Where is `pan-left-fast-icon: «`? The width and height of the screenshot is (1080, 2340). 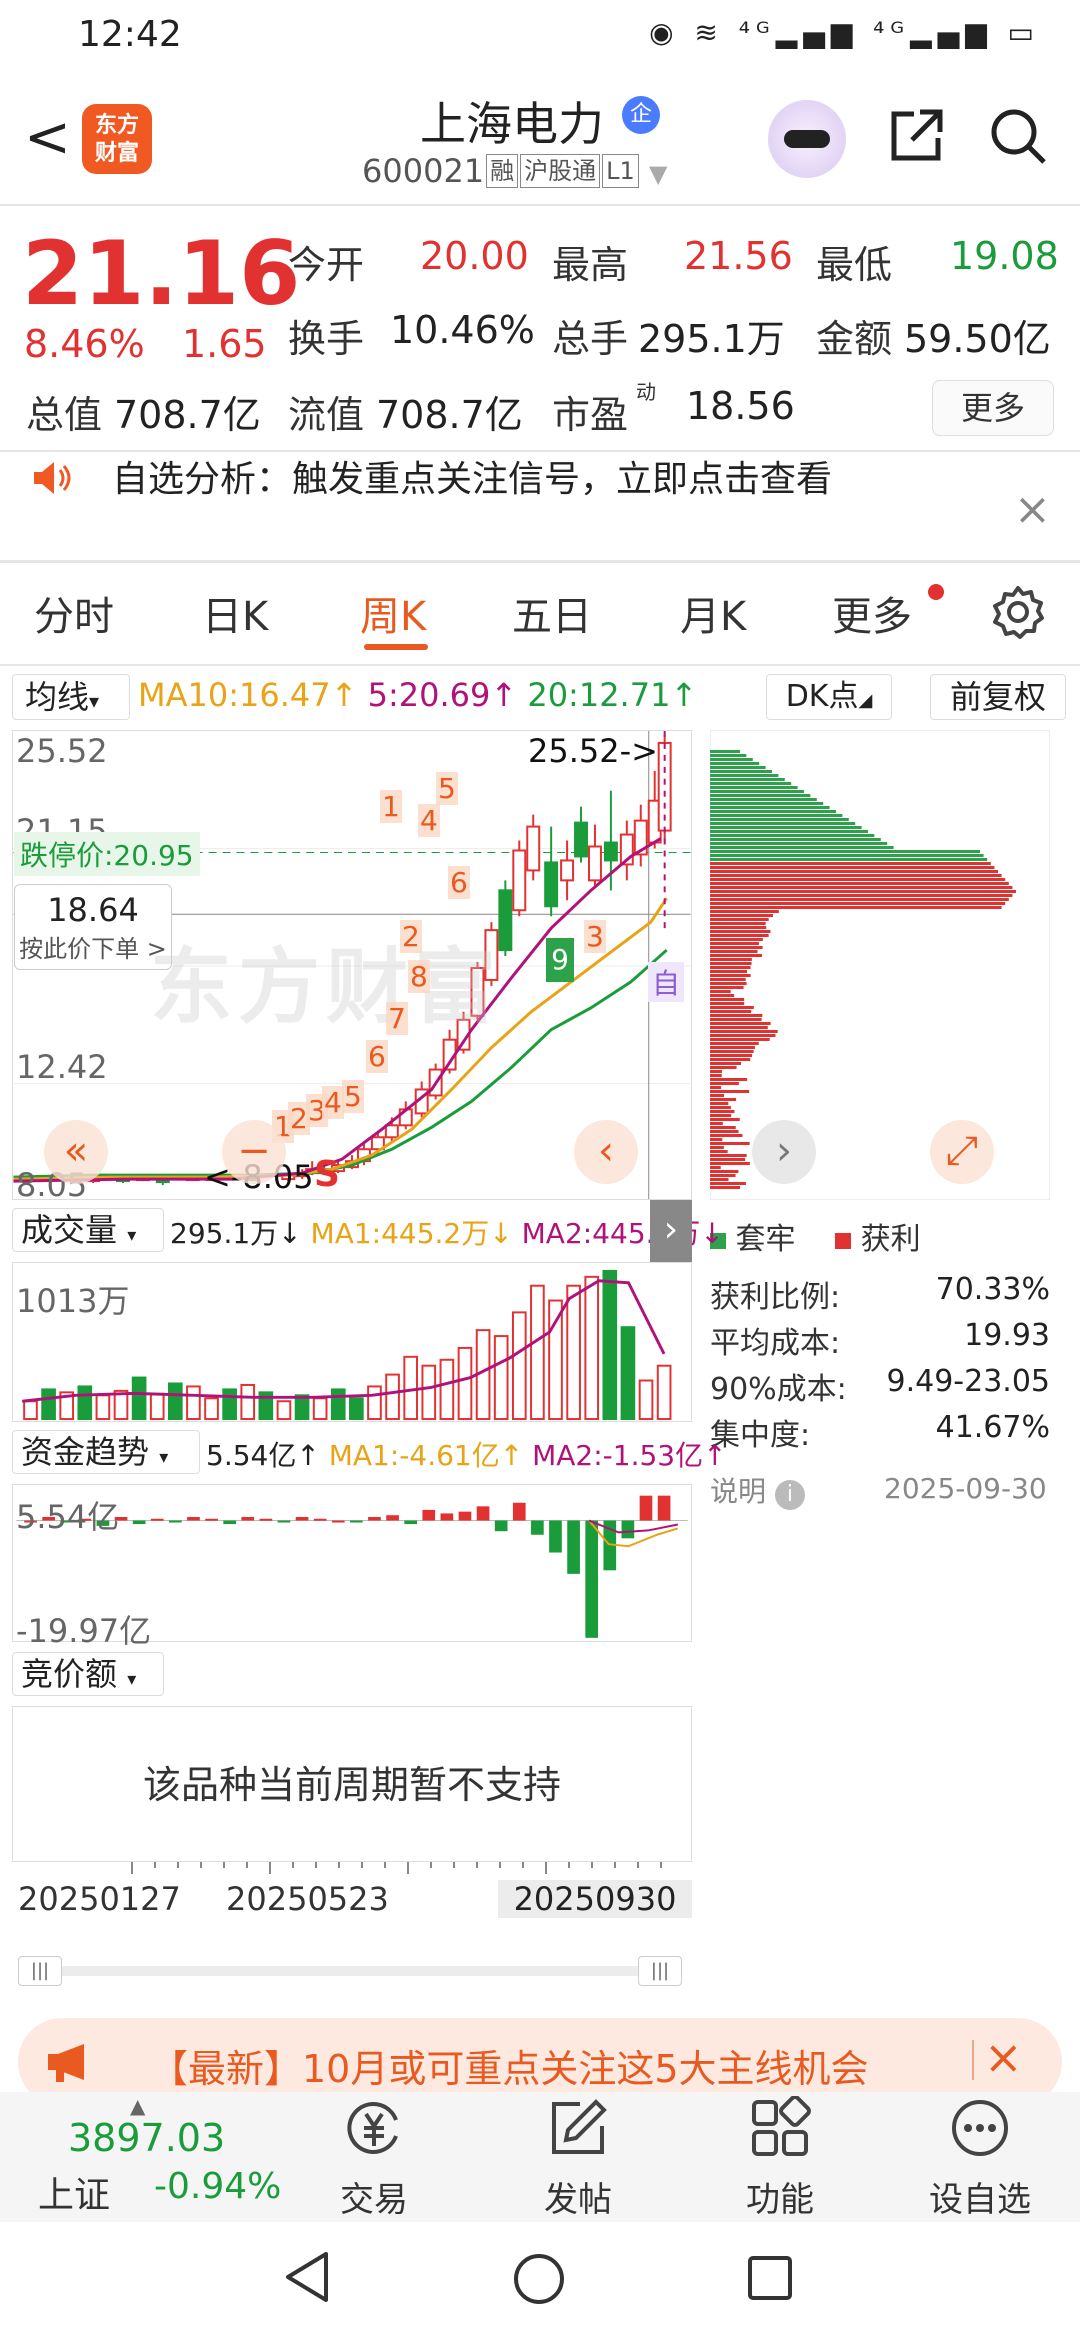 pan-left-fast-icon: « is located at coordinates (76, 1152).